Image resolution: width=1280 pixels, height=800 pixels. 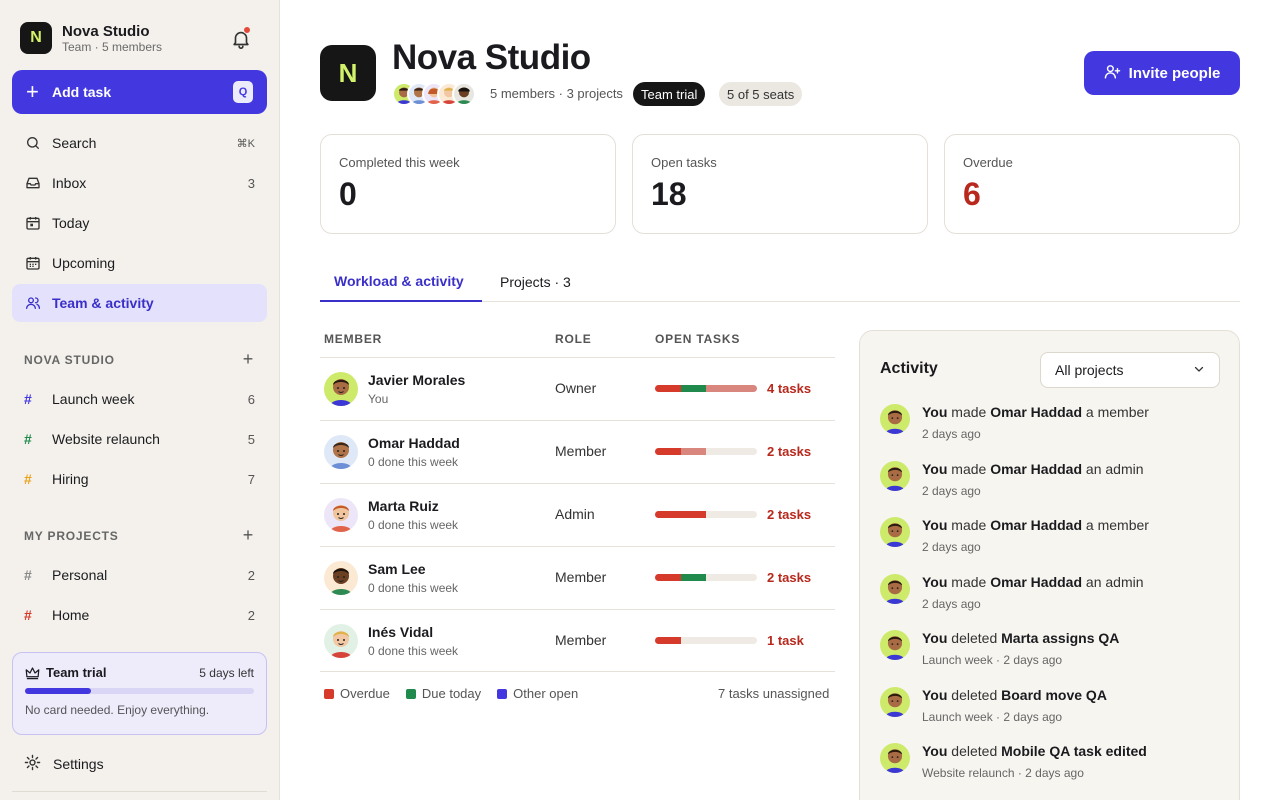 What do you see at coordinates (785, 640) in the screenshot?
I see `task-count: 1 task` at bounding box center [785, 640].